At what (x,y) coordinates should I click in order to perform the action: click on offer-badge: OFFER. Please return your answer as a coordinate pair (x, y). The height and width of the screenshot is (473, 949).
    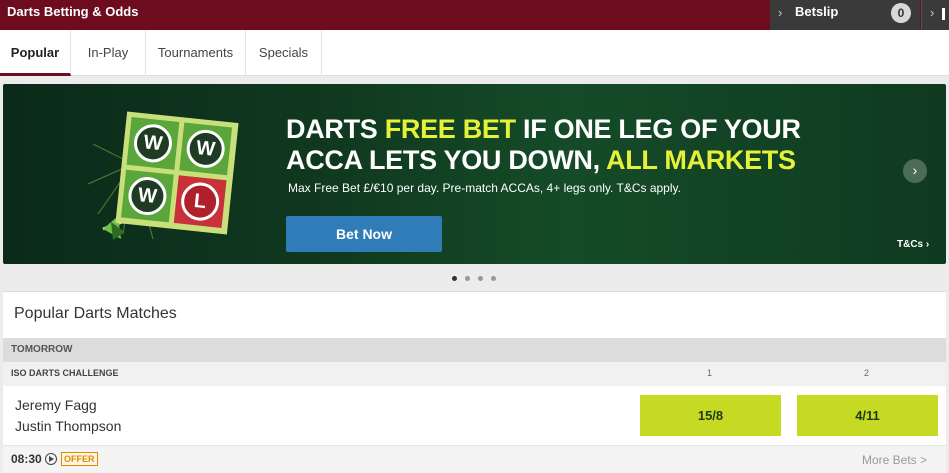
    Looking at the image, I should click on (79, 459).